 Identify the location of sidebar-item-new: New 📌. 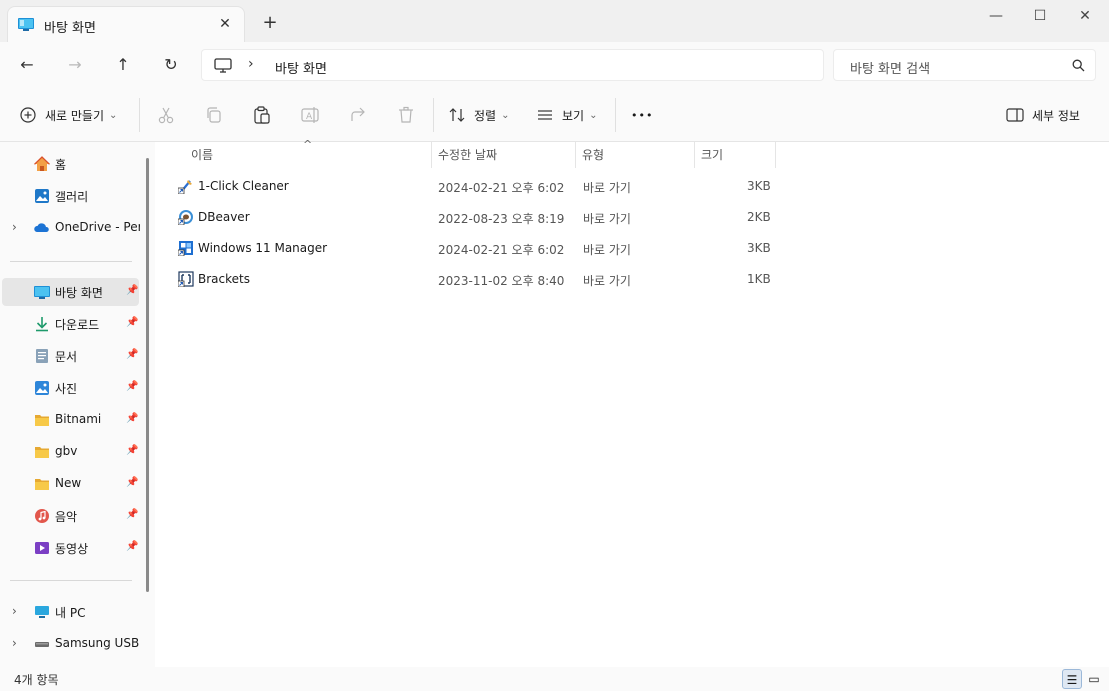
(70, 484).